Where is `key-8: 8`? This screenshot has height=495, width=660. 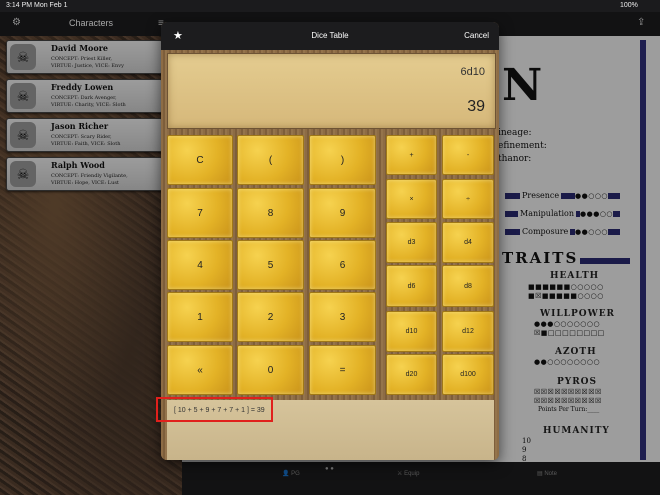
key-8: 8 is located at coordinates (270, 213).